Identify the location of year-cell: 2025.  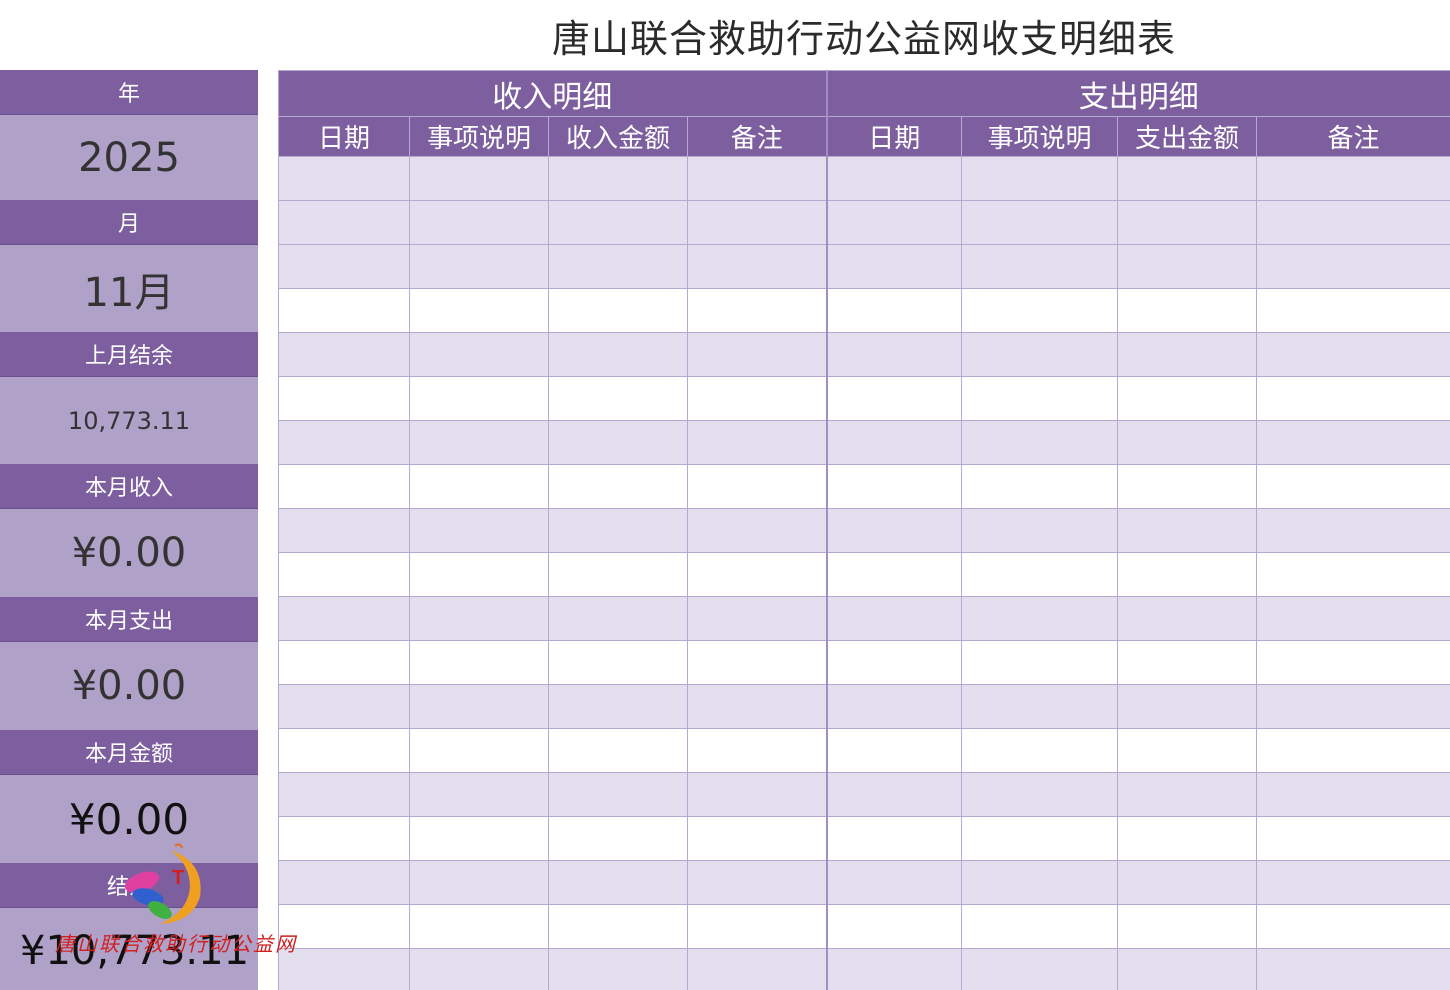
(129, 157).